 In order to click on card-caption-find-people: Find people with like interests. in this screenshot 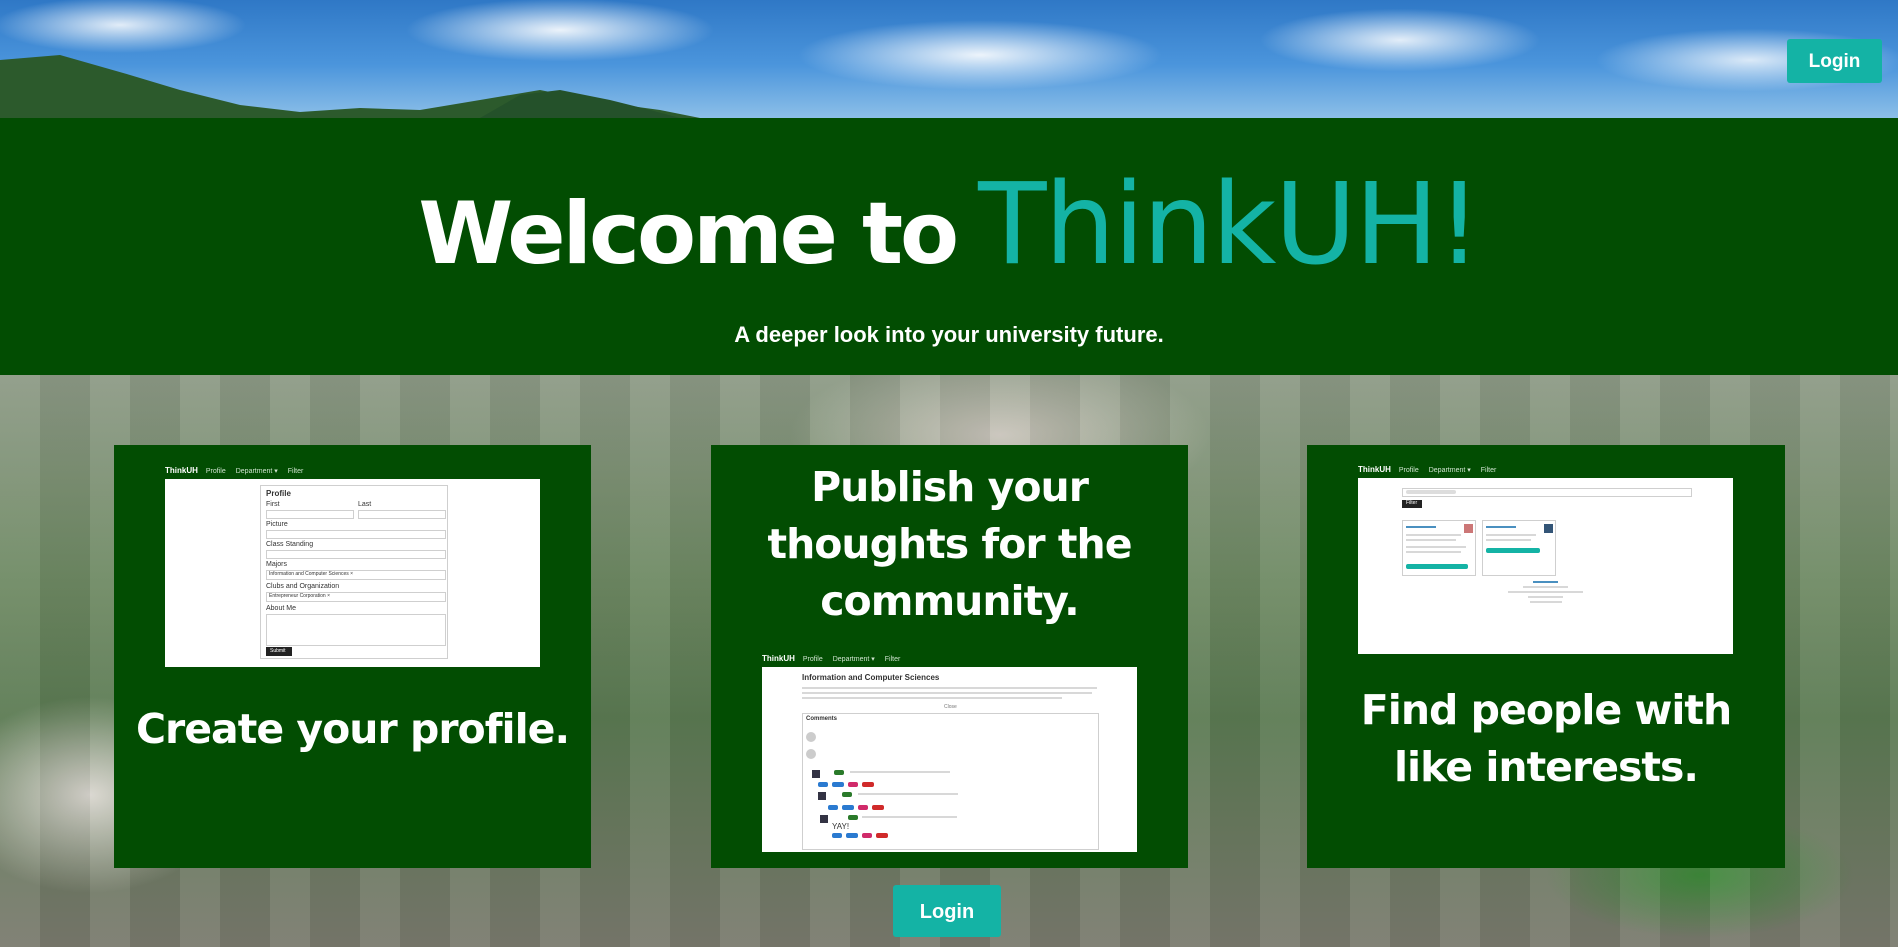, I will do `click(1546, 738)`.